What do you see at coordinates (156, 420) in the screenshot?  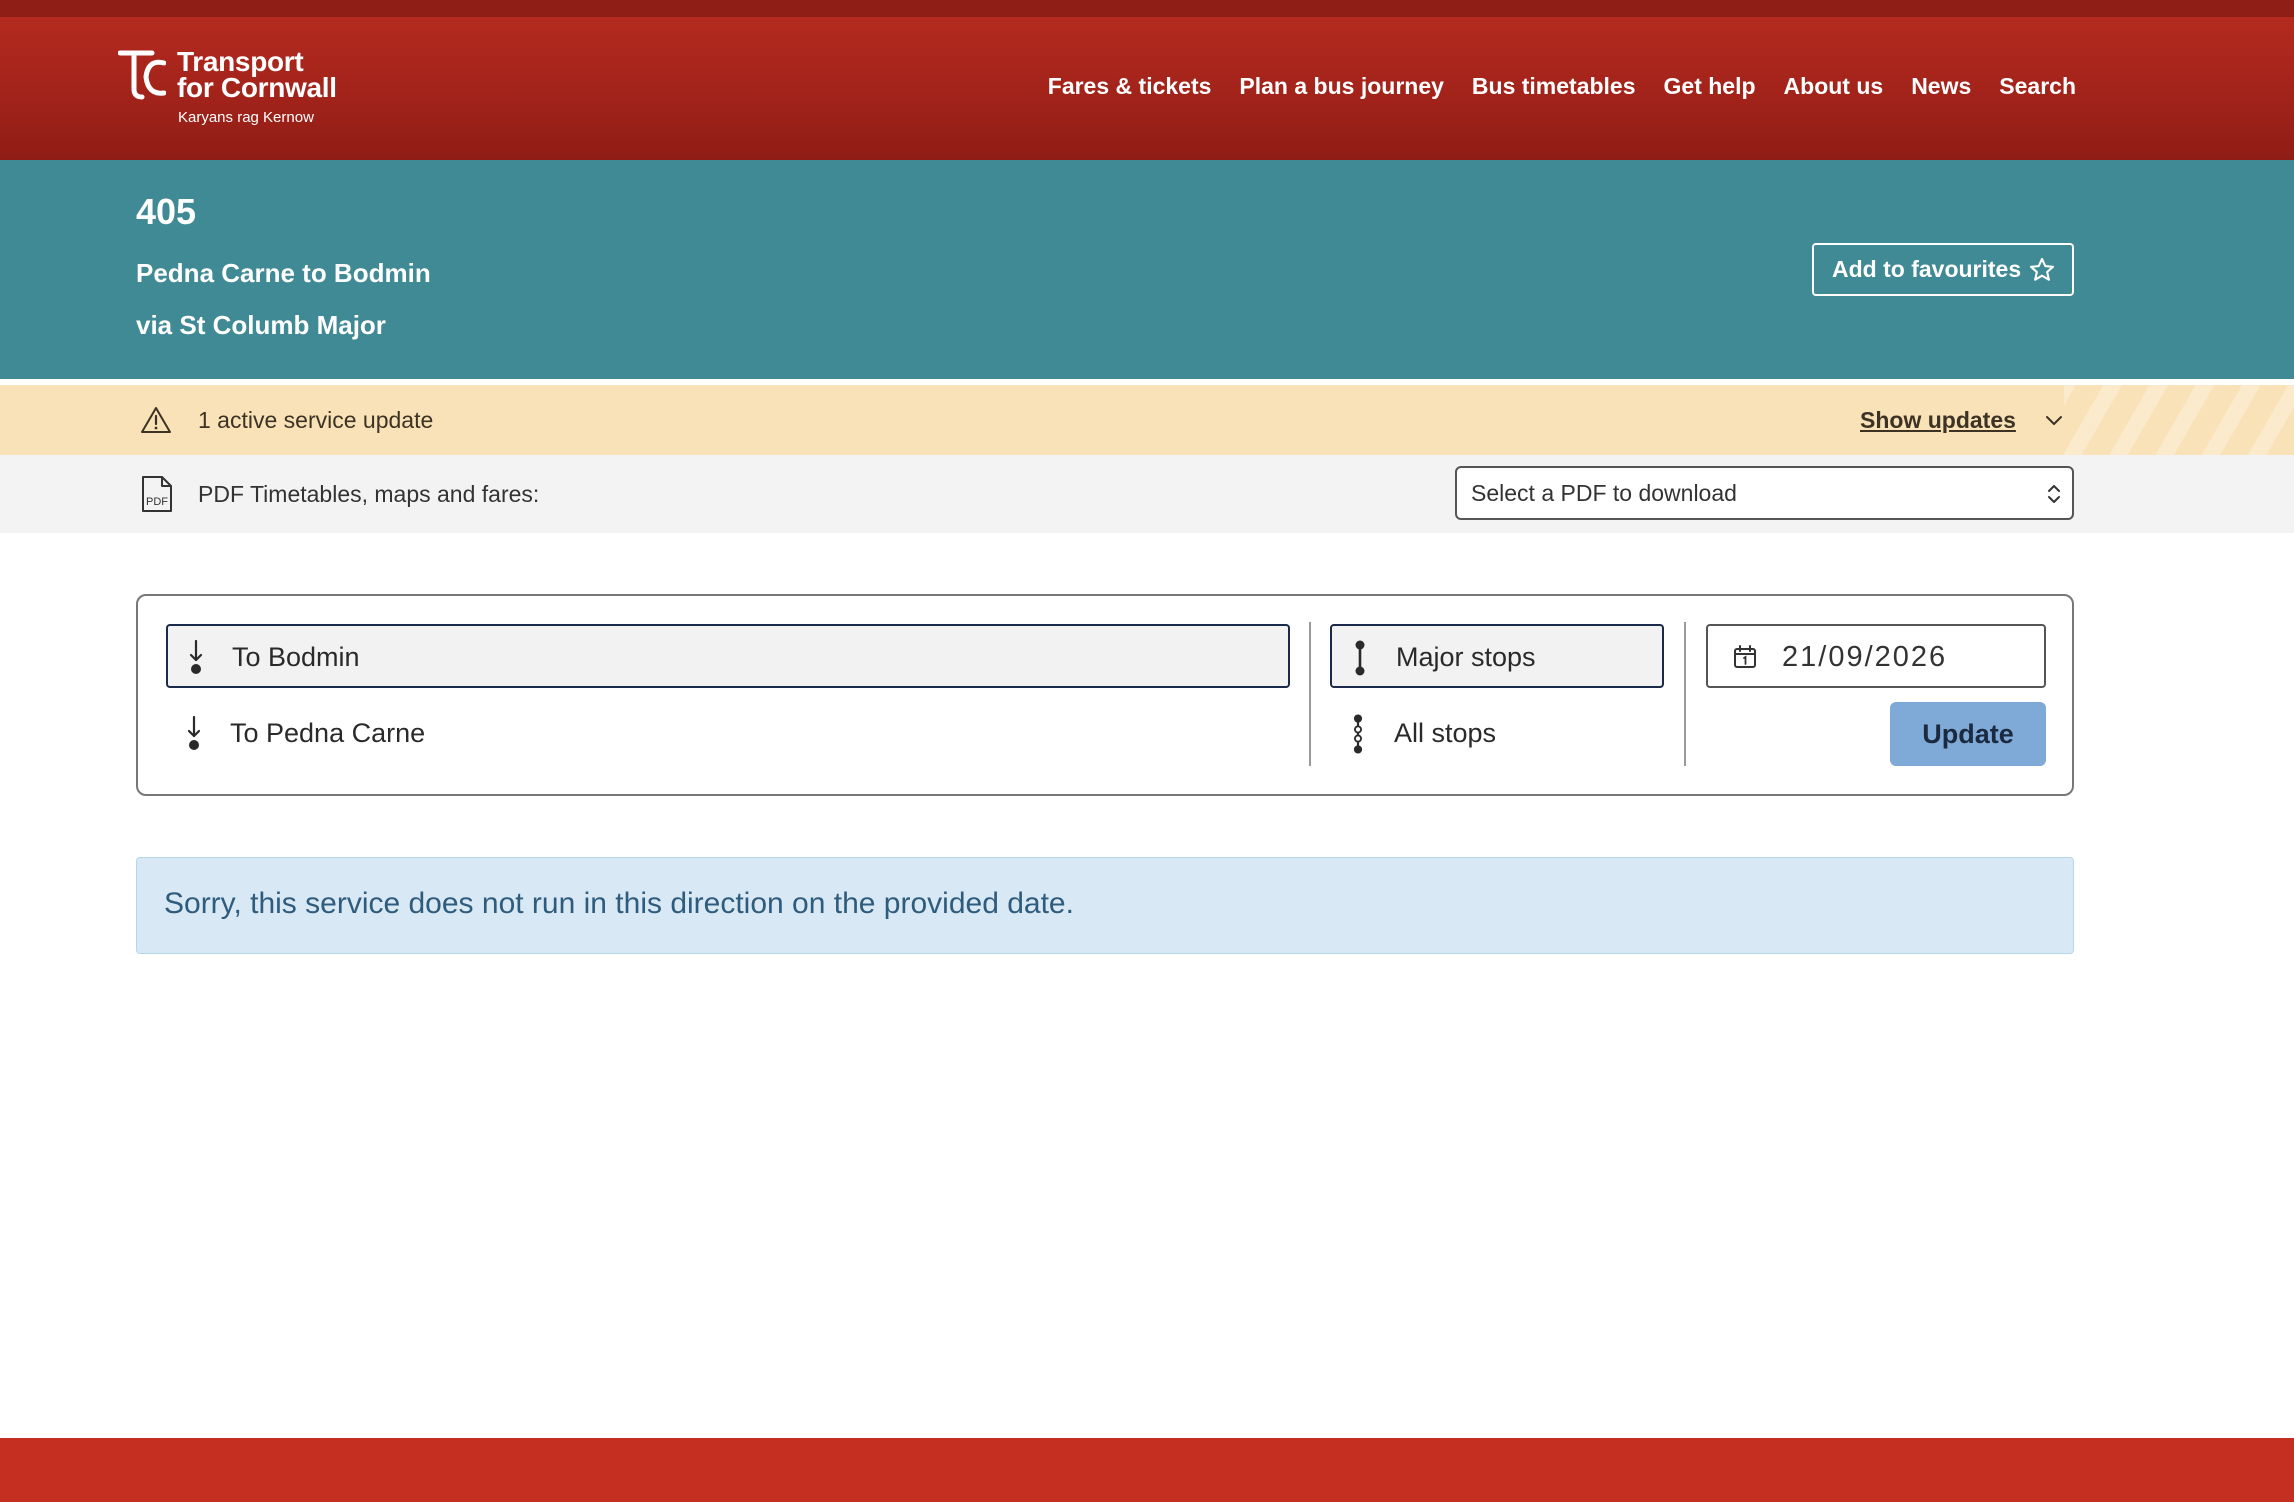 I see `warning-icon` at bounding box center [156, 420].